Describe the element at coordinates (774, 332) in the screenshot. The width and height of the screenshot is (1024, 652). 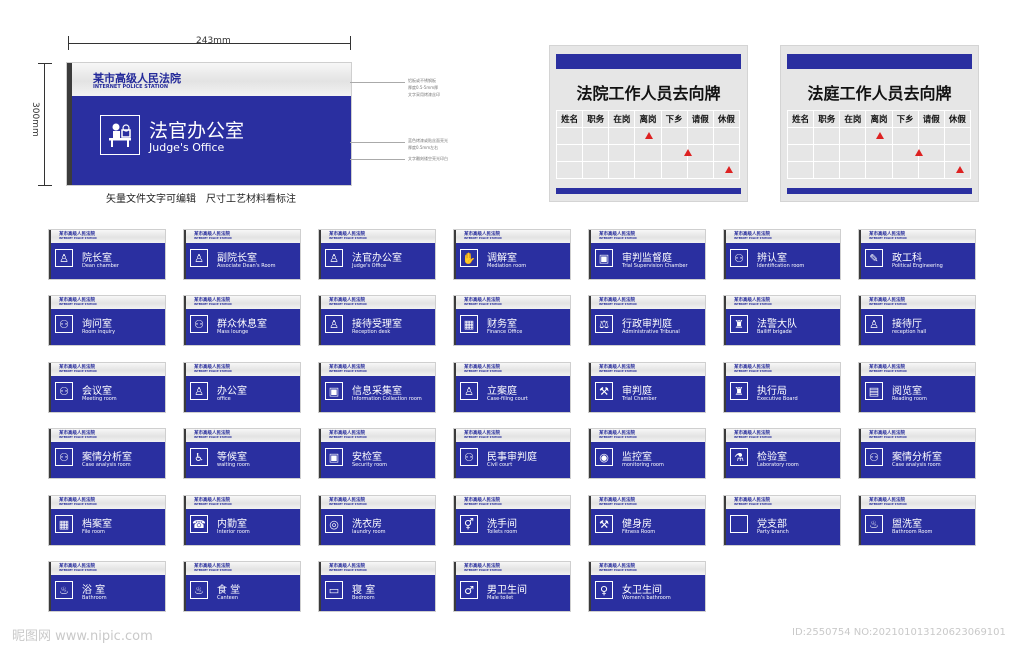
I see `sign-room-en: Bailiff brigade` at that location.